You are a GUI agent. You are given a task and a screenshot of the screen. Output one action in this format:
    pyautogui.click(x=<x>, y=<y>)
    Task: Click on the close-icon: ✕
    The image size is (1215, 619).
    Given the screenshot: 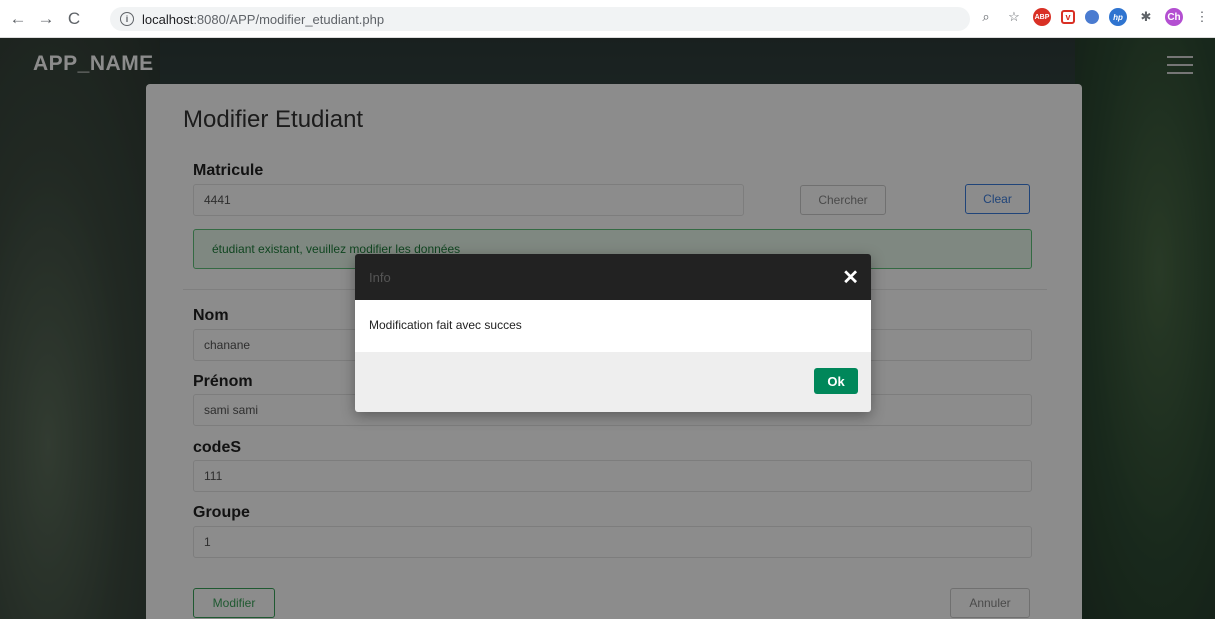 What is the action you would take?
    pyautogui.click(x=850, y=277)
    